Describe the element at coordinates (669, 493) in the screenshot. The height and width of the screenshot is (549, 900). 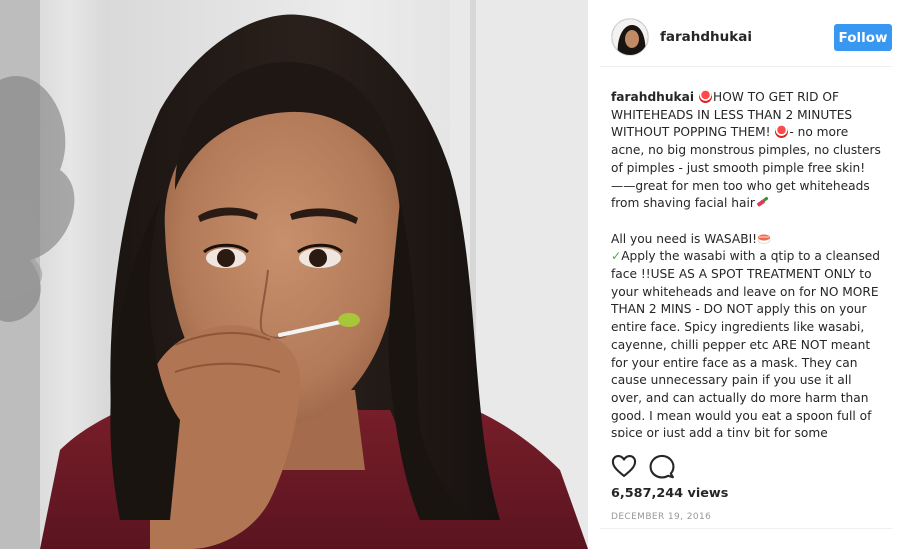
I see `view-count: 6,587,244 views` at that location.